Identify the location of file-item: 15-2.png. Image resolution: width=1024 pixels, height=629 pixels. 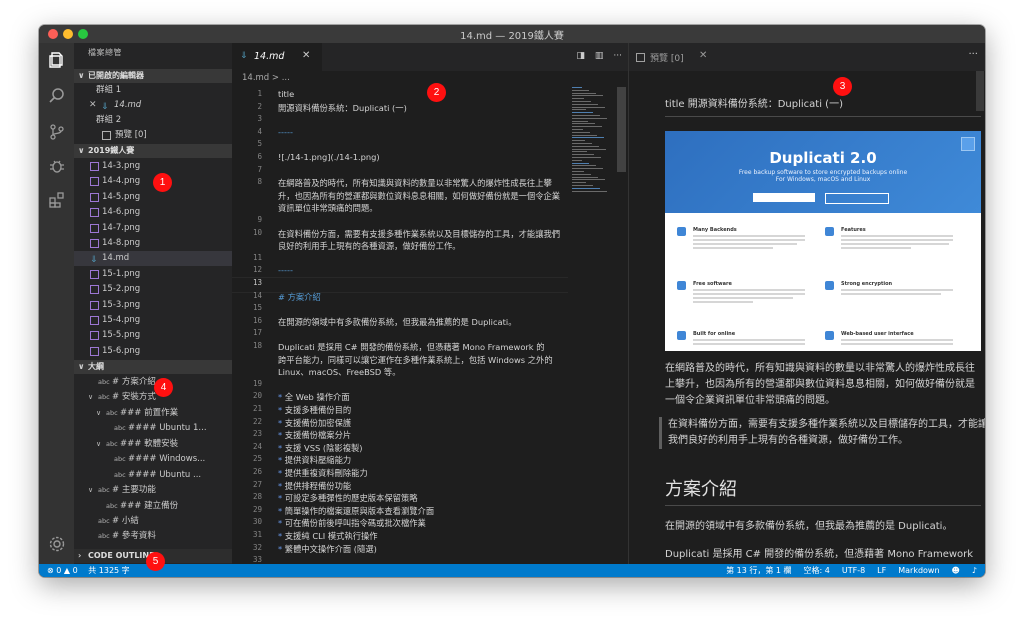
(153, 289).